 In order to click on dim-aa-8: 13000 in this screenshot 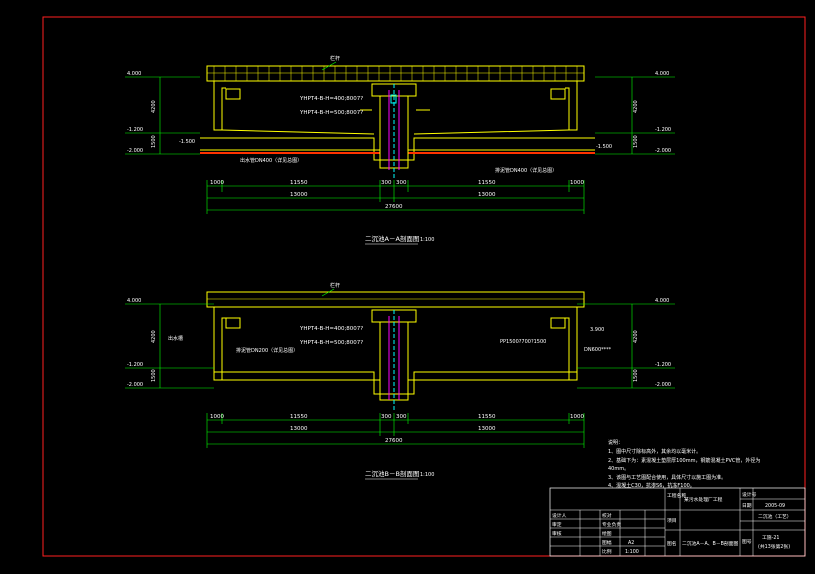, I will do `click(487, 195)`.